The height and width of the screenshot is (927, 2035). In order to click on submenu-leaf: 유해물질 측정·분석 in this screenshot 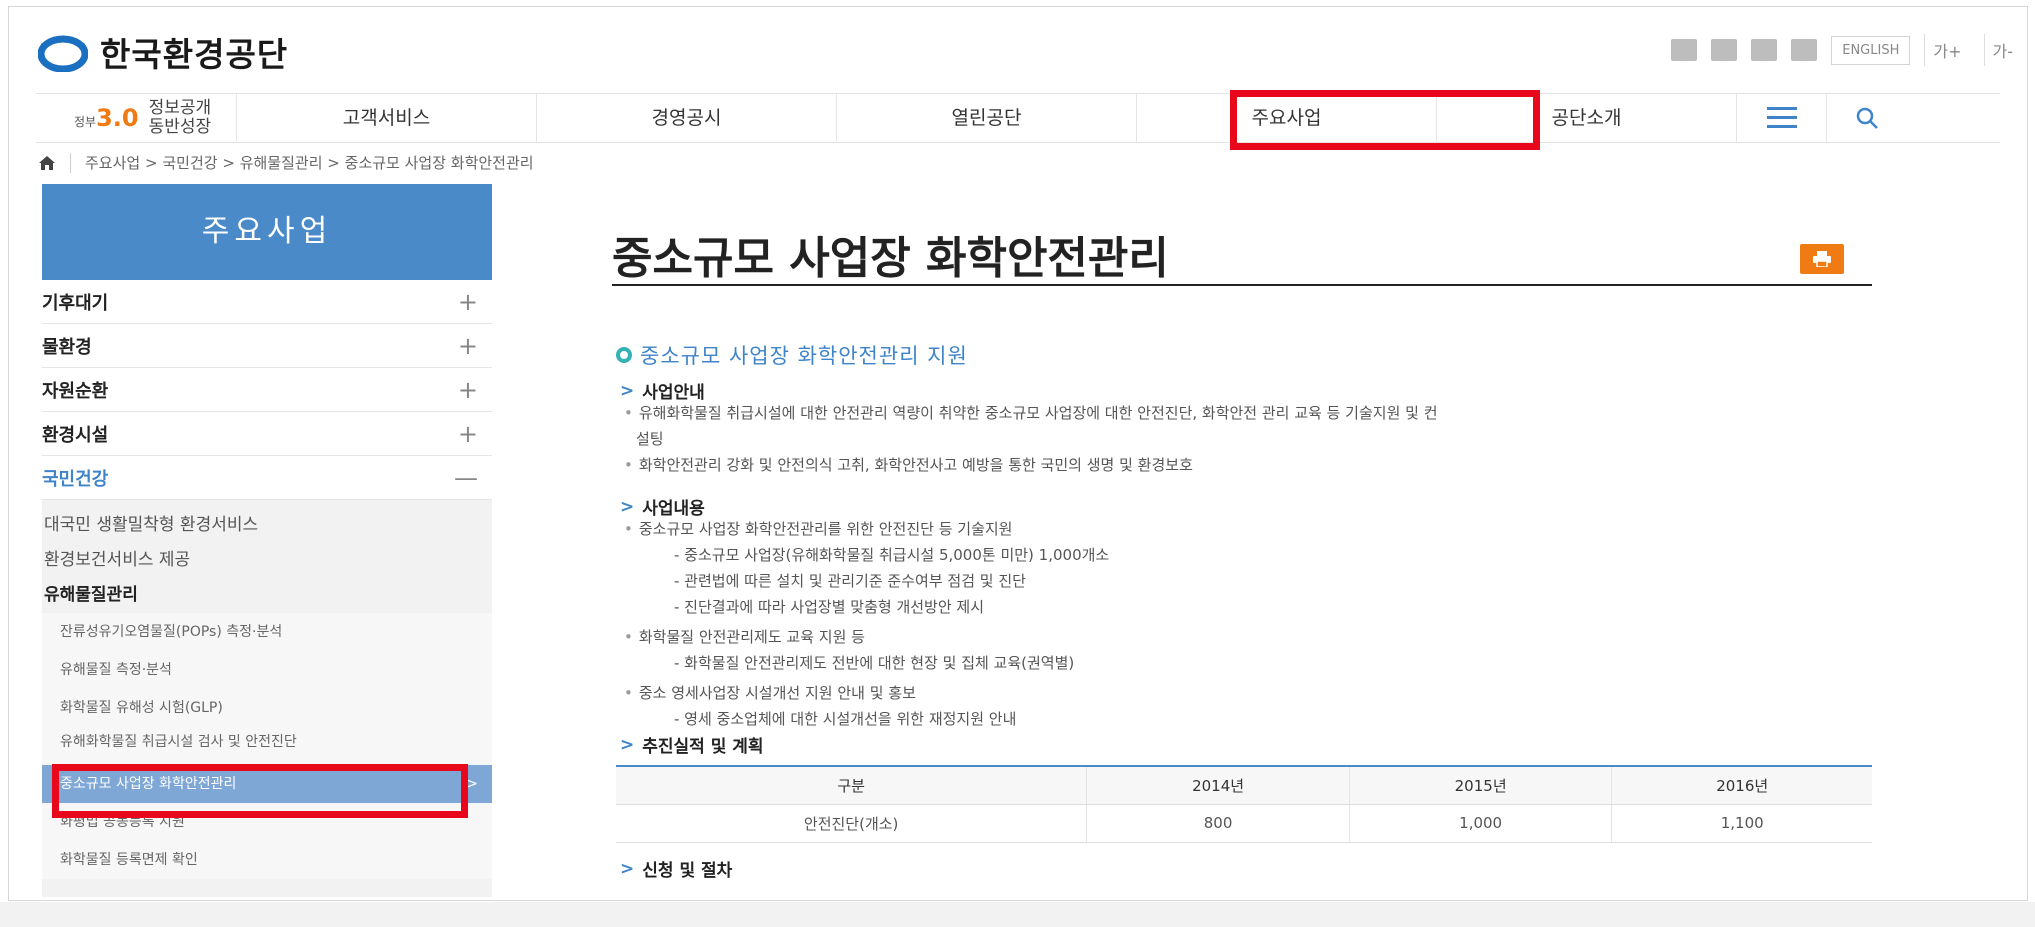, I will do `click(267, 670)`.